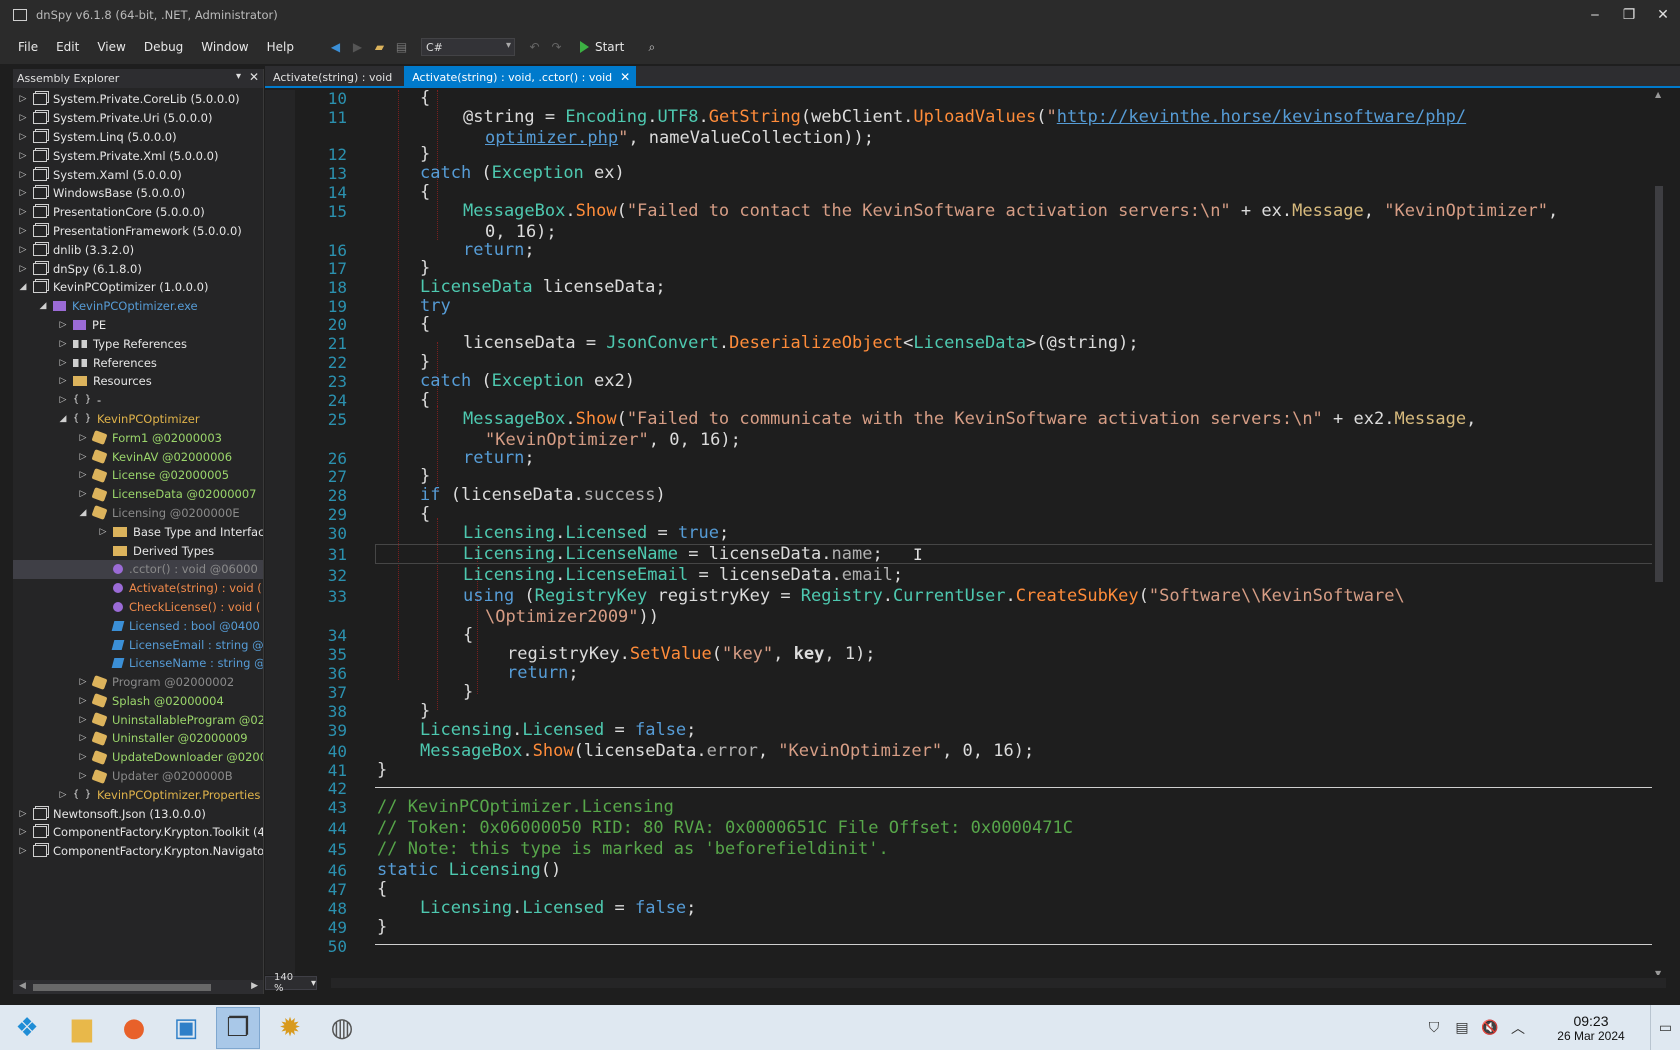 The width and height of the screenshot is (1680, 1050). What do you see at coordinates (138, 569) in the screenshot?
I see `tree-item: .cctor() : void @06000` at bounding box center [138, 569].